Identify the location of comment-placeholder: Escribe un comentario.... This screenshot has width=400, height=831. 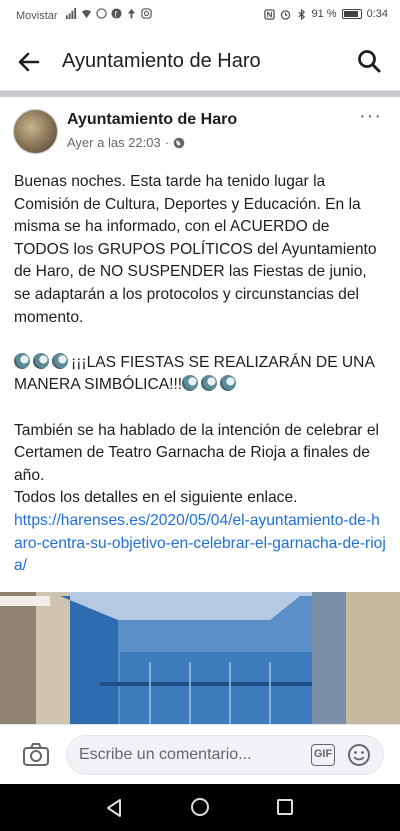
(165, 754).